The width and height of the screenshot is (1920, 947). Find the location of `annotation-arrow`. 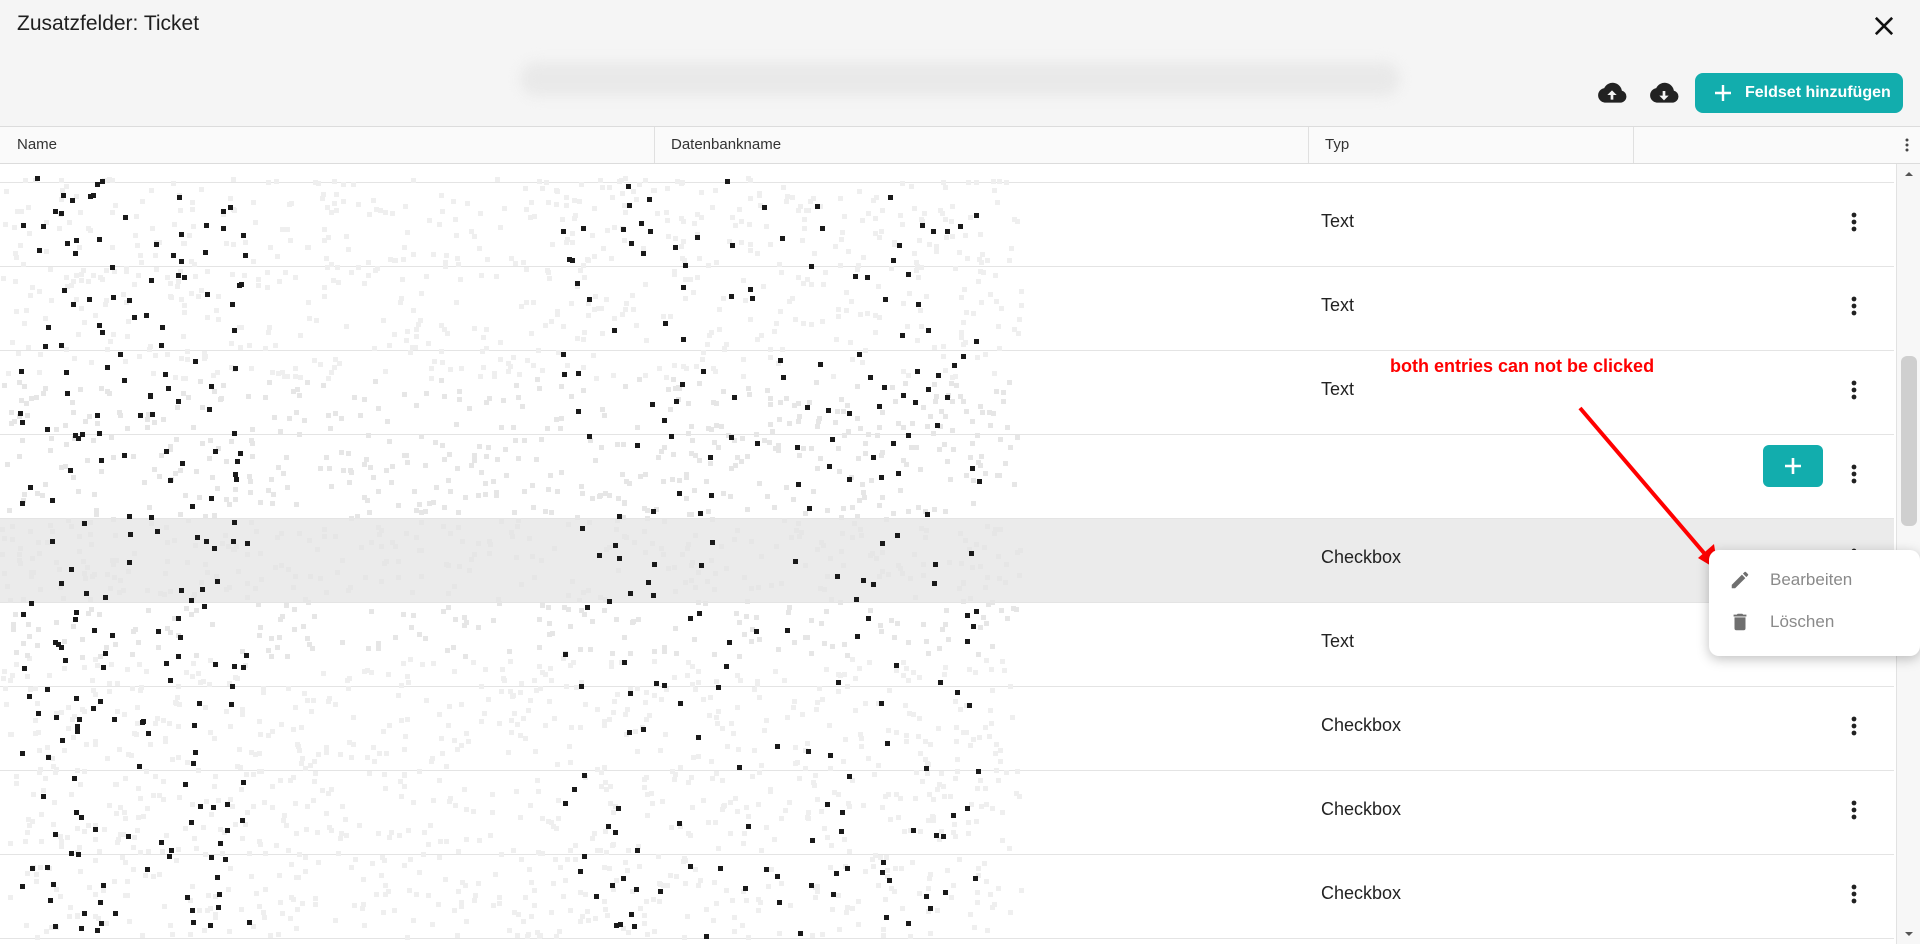

annotation-arrow is located at coordinates (1648, 488).